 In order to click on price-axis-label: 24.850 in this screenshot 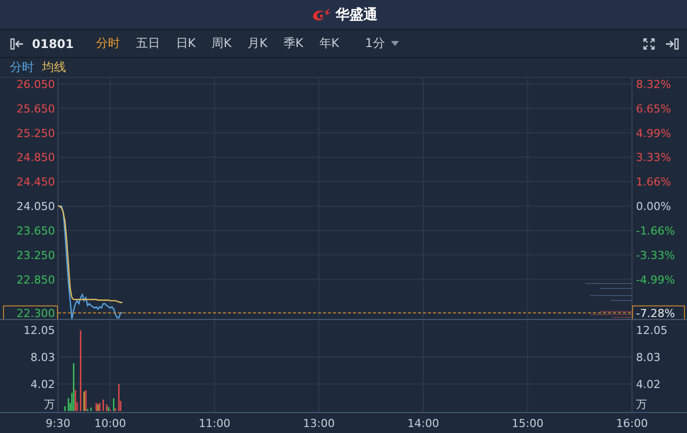, I will do `click(35, 157)`.